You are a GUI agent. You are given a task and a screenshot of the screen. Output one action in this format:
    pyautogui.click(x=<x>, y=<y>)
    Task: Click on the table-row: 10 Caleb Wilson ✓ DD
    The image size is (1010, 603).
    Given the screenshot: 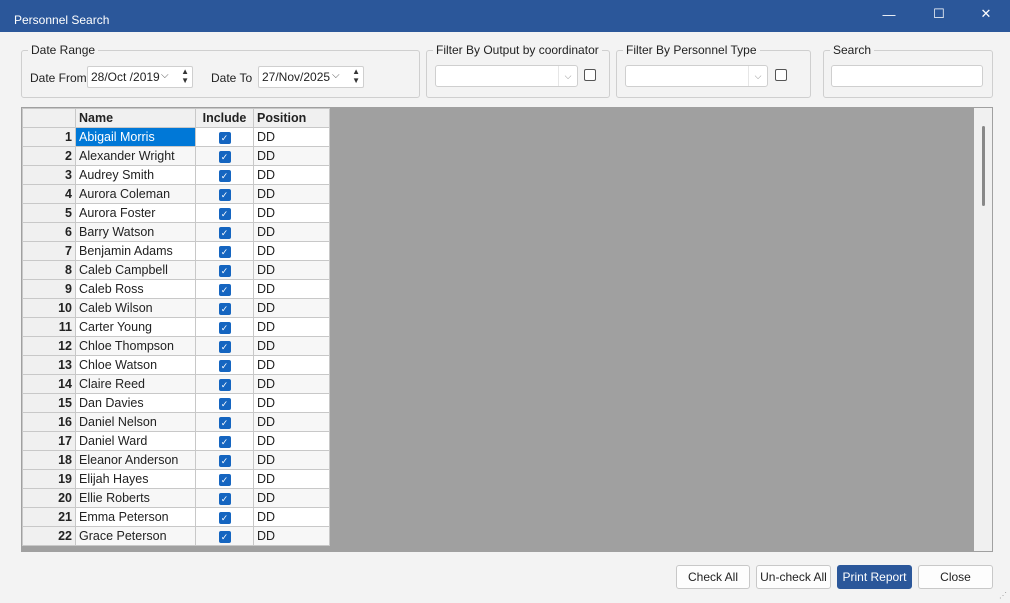 What is the action you would take?
    pyautogui.click(x=176, y=308)
    